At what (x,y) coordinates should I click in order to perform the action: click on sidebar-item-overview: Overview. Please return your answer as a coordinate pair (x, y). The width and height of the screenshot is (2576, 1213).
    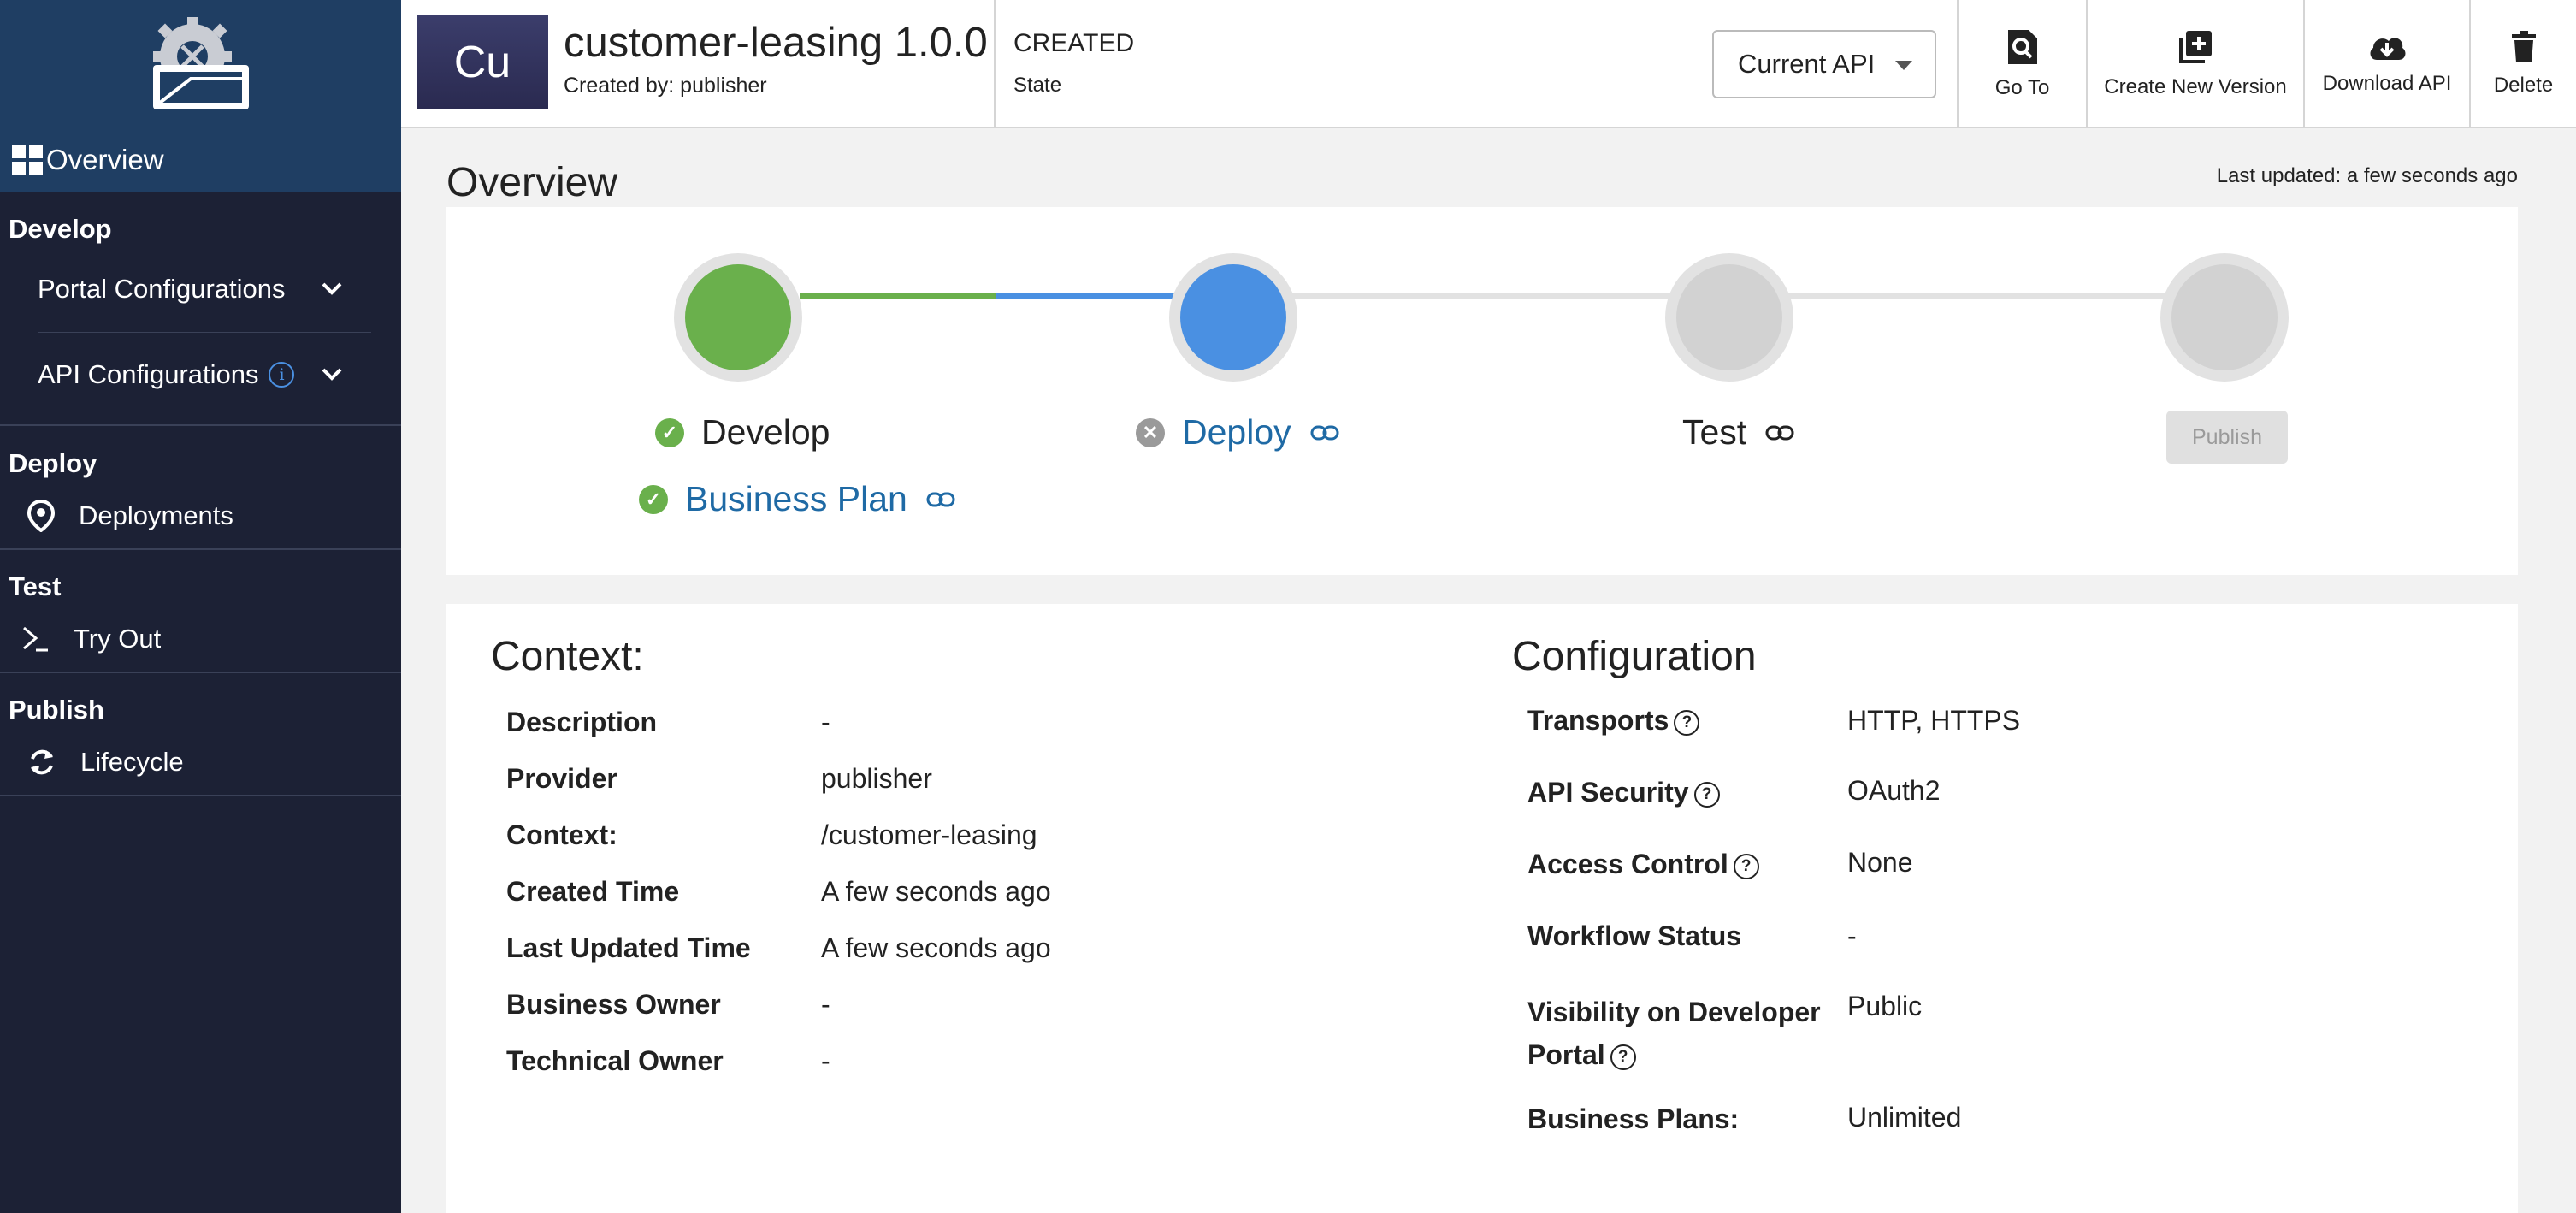
    Looking at the image, I should click on (200, 160).